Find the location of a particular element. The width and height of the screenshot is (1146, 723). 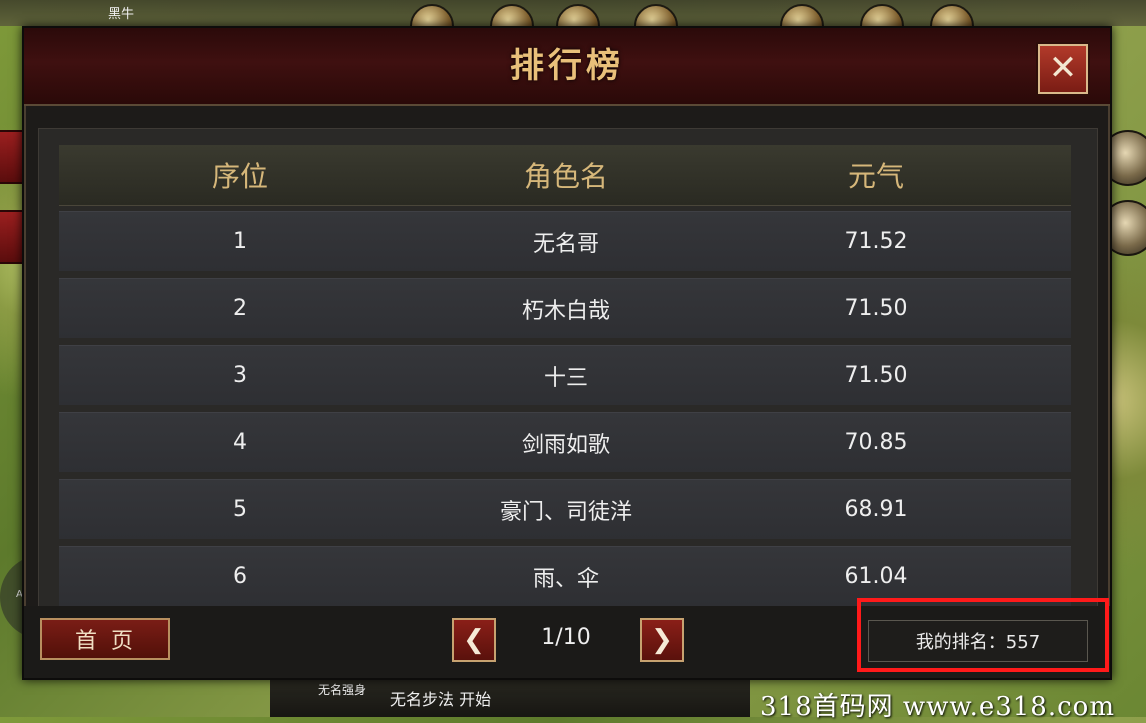

close-icon: ✕ is located at coordinates (1063, 68).